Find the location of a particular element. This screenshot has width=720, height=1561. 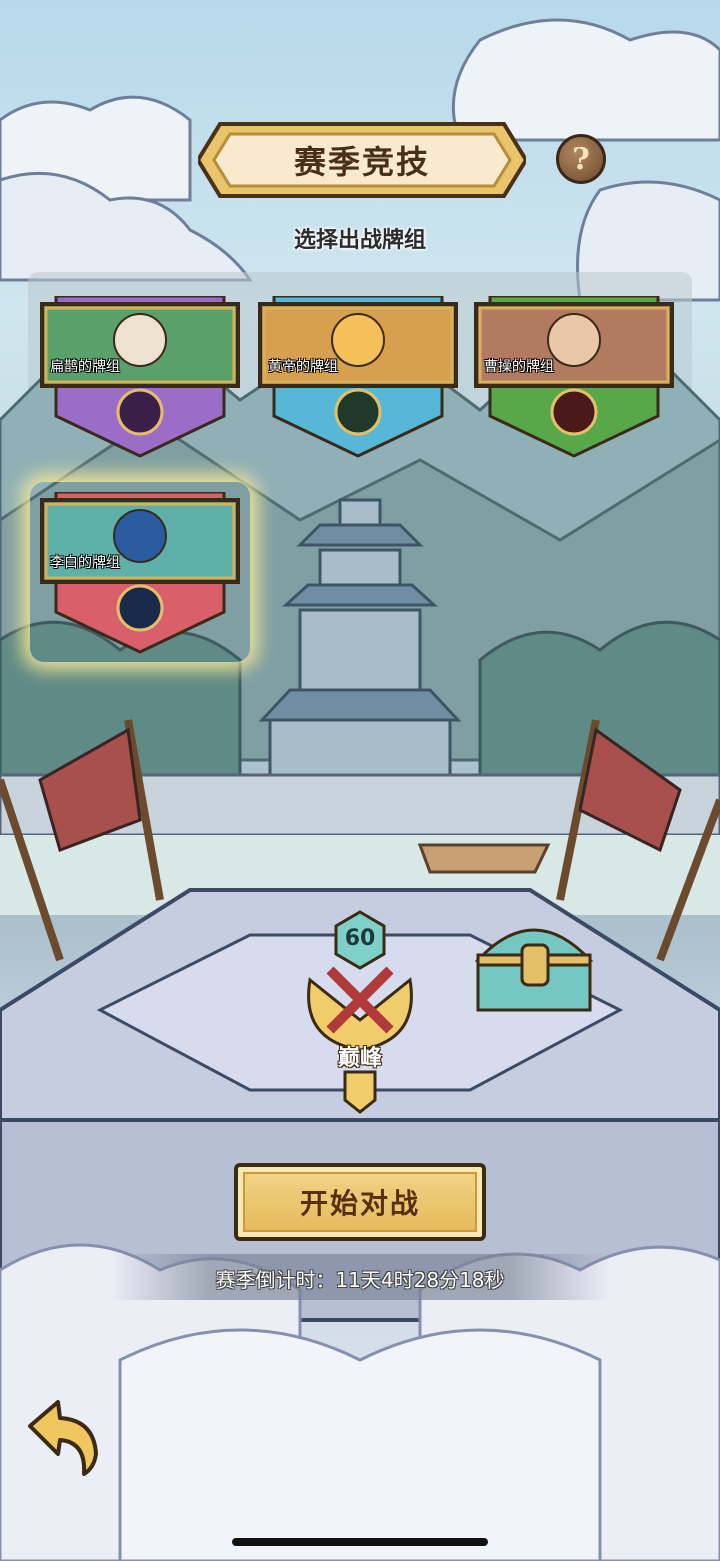

rank-name: 巅峰 is located at coordinates (359, 1058).